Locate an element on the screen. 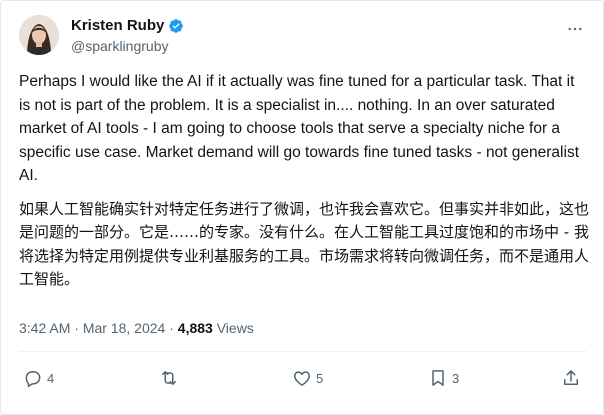 This screenshot has width=604, height=415. verified-badge-icon is located at coordinates (176, 26).